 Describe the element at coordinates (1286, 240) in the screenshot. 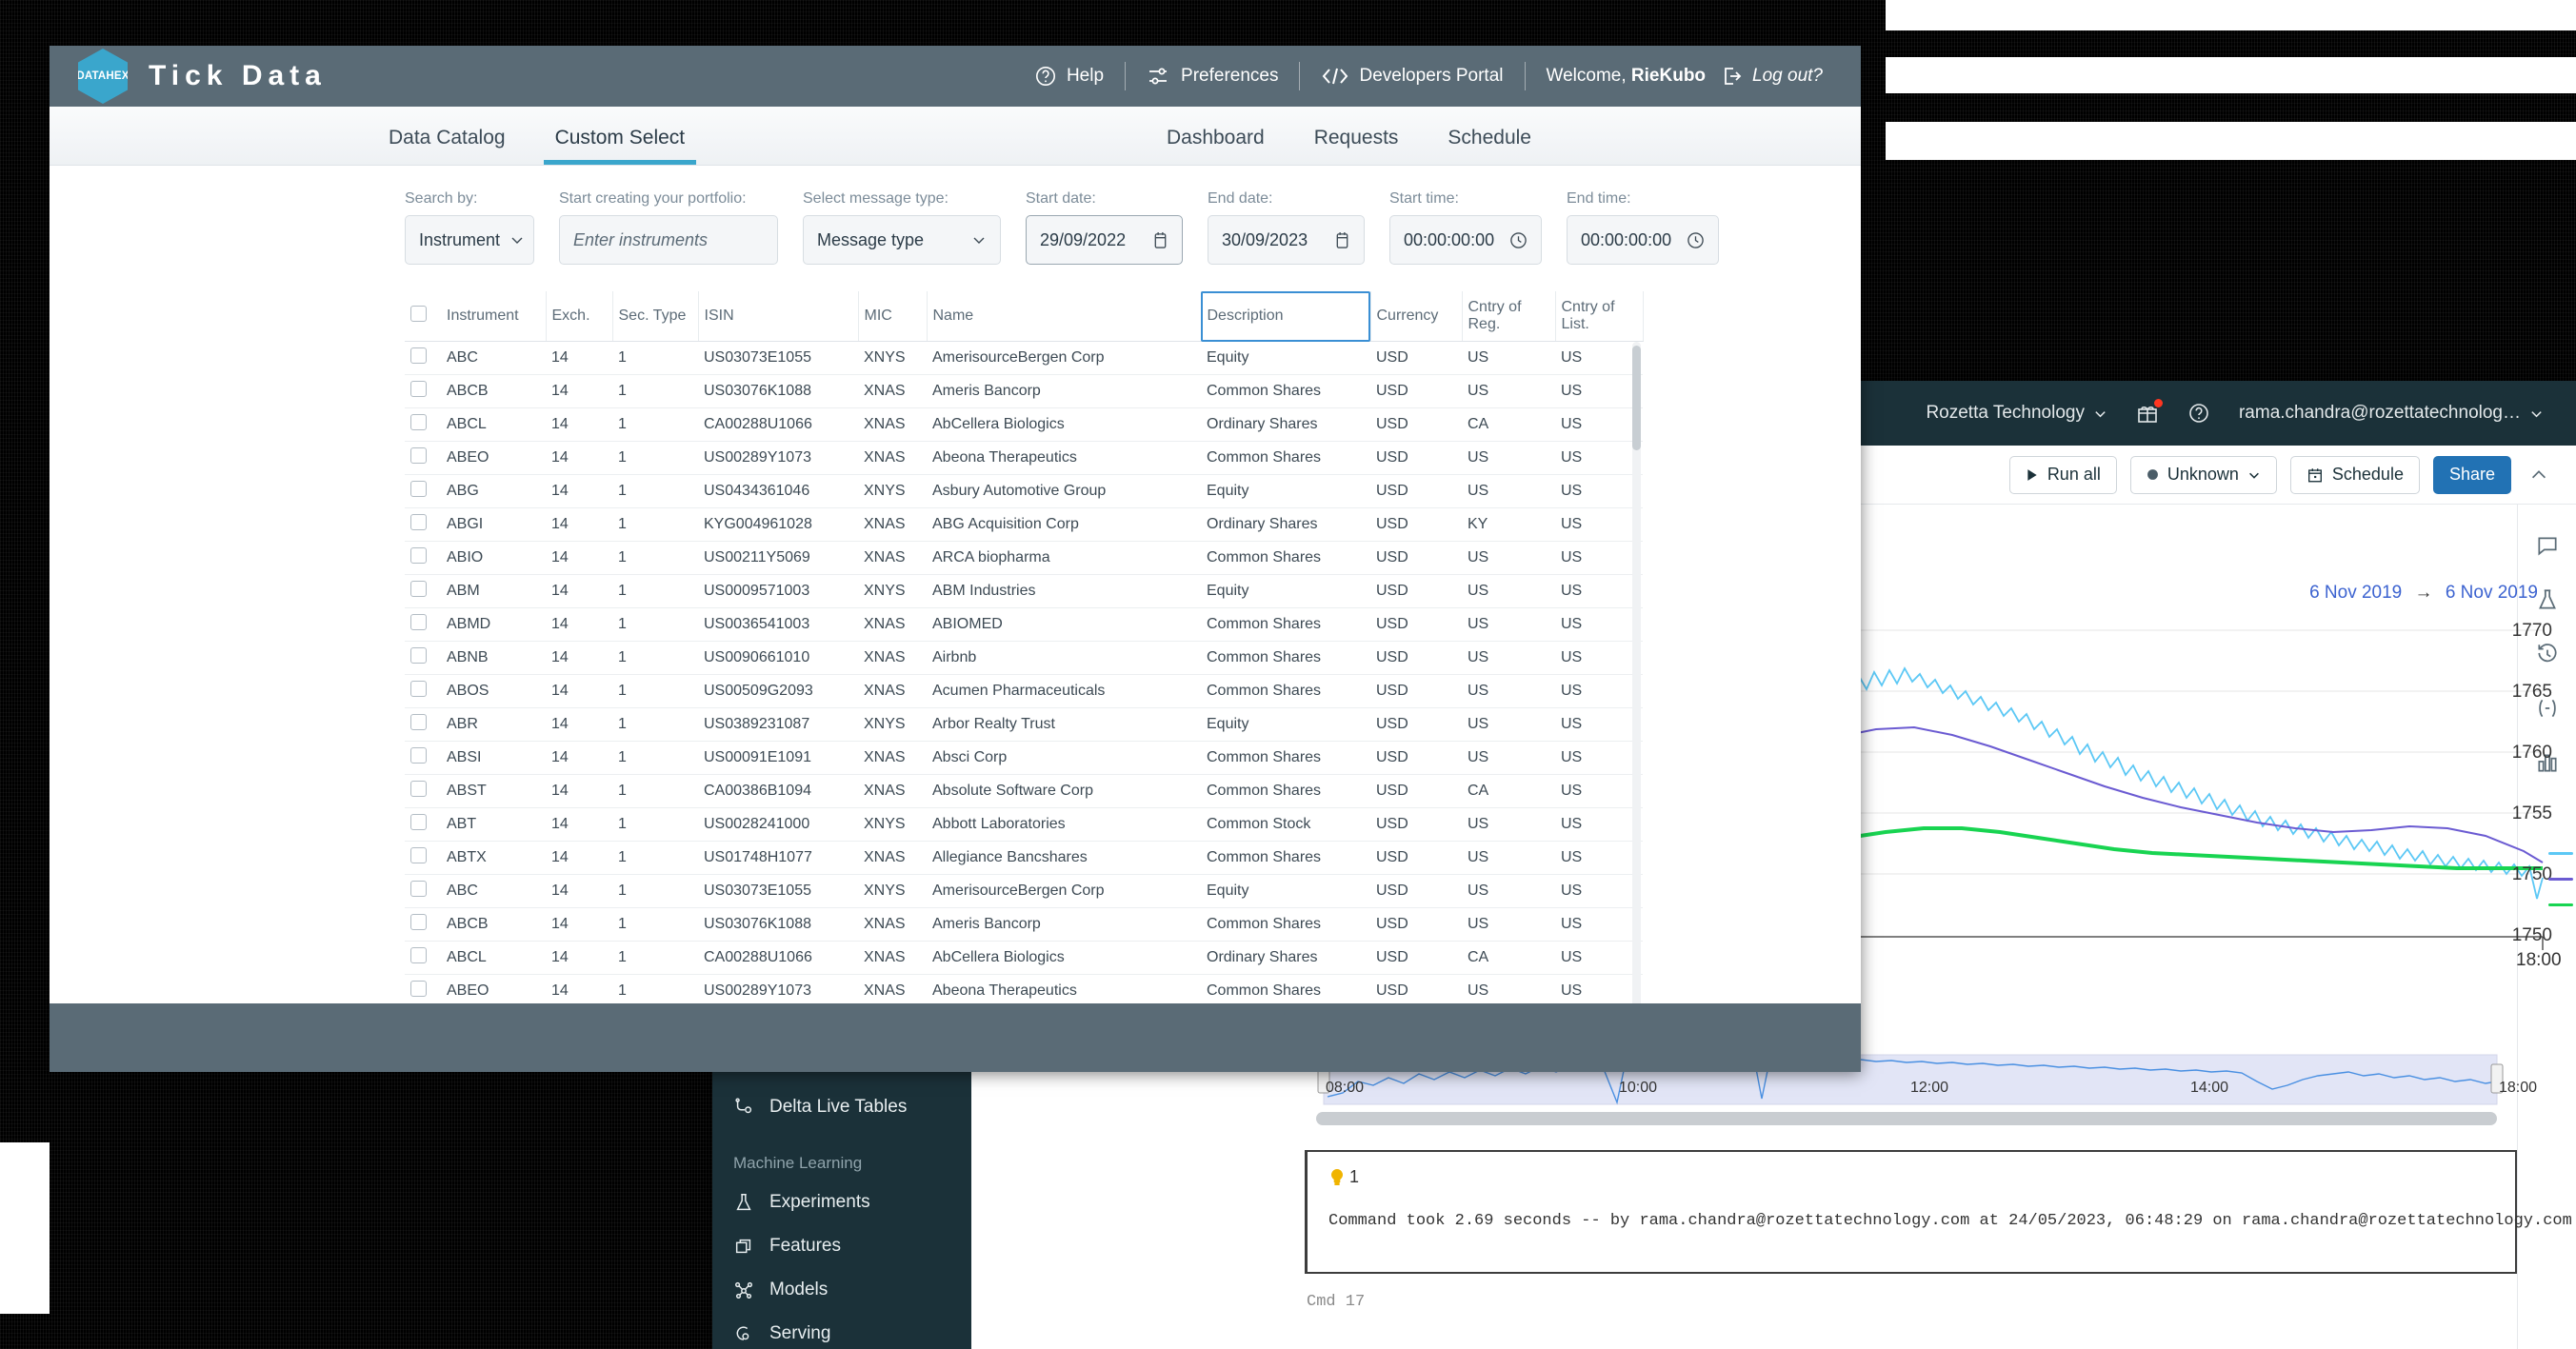

I see `end-date-input: 30/09/2023` at that location.